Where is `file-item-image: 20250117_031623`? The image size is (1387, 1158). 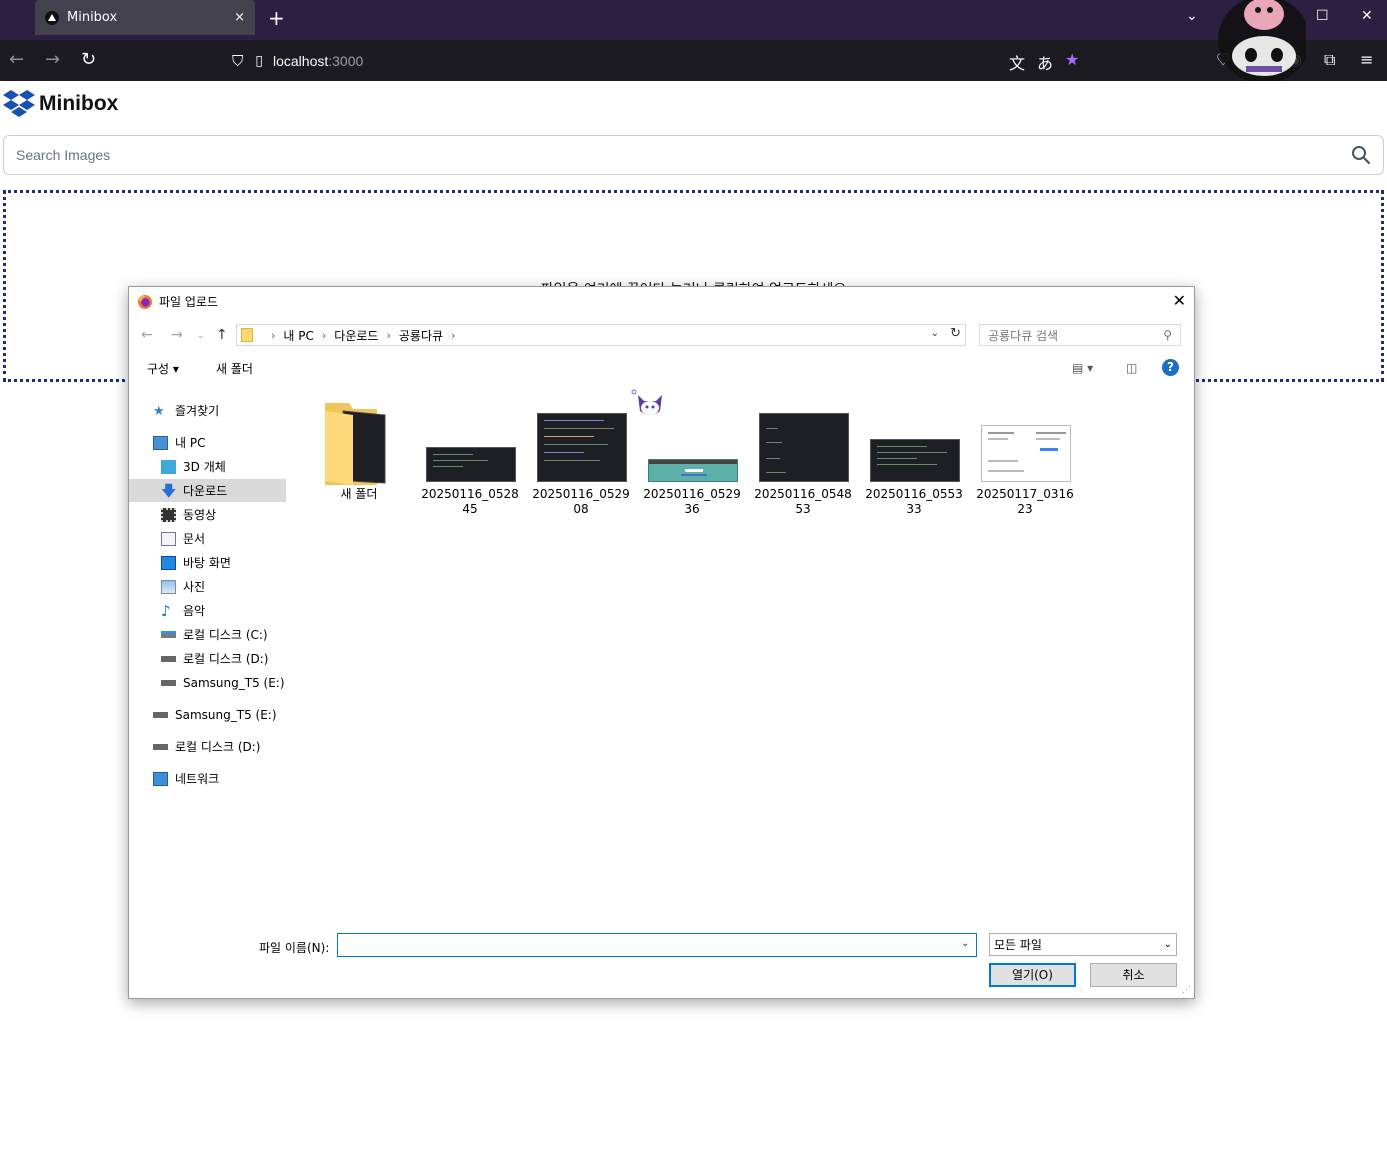 file-item-image: 20250117_031623 is located at coordinates (1025, 459).